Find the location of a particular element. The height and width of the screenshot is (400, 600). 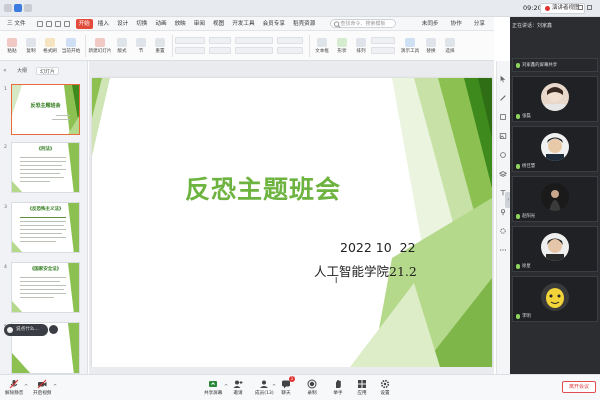

new-slide-button: 新建幻灯片 is located at coordinates (100, 46).